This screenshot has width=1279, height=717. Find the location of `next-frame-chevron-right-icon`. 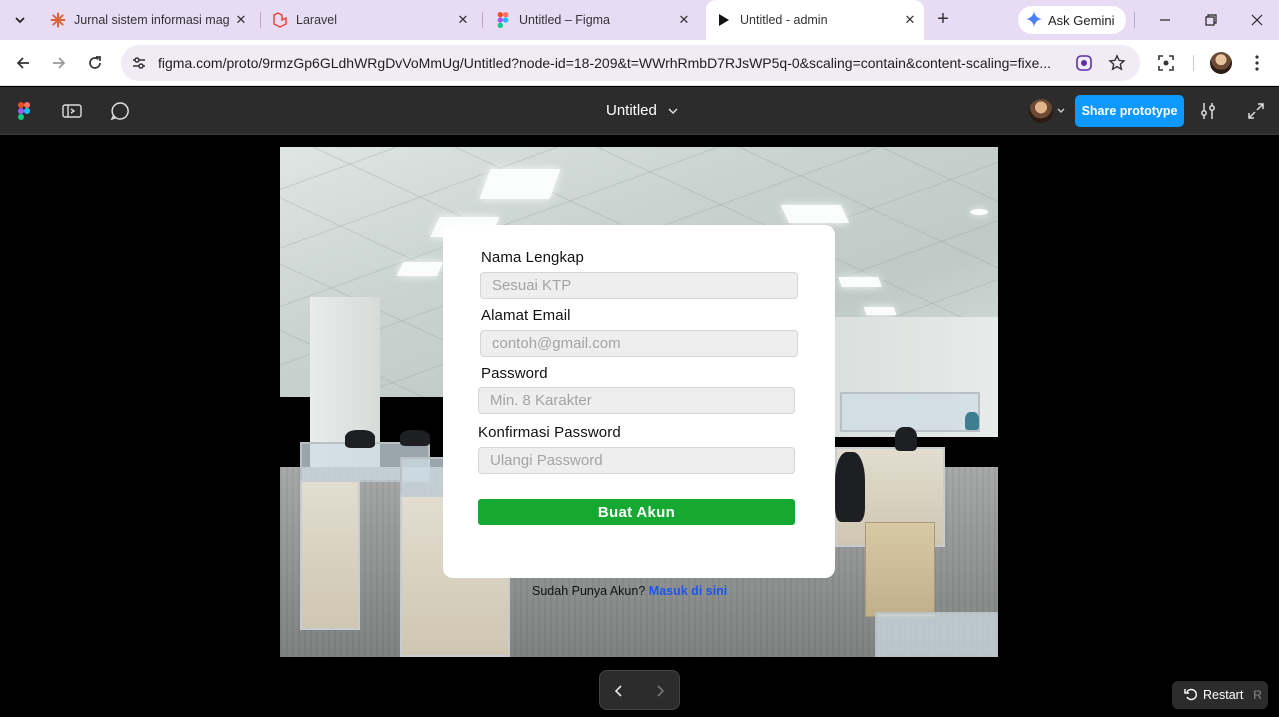

next-frame-chevron-right-icon is located at coordinates (660, 691).